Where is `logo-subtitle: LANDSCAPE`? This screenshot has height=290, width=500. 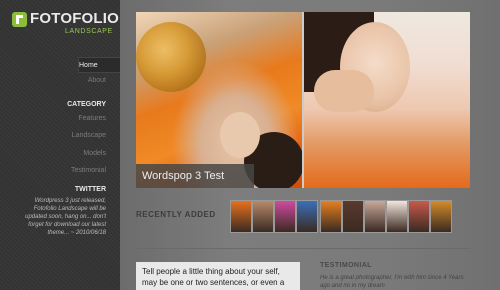
logo-subtitle: LANDSCAPE is located at coordinates (89, 31).